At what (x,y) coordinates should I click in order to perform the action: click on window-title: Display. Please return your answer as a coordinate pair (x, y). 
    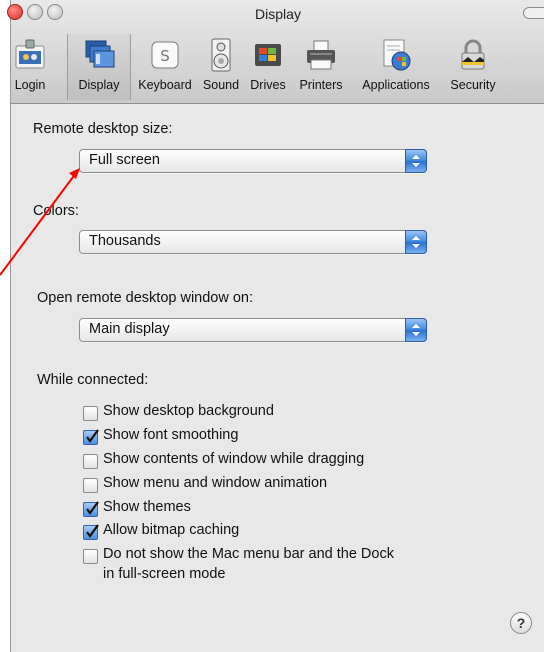
    Looking at the image, I should click on (278, 14).